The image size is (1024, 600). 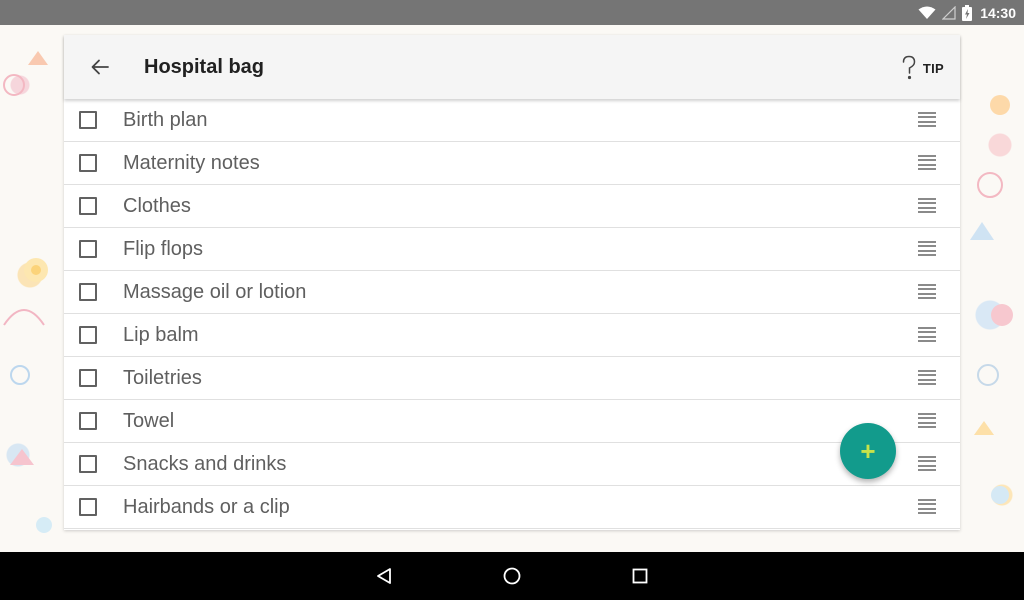 What do you see at coordinates (512, 12) in the screenshot?
I see `status-bar: 14:30` at bounding box center [512, 12].